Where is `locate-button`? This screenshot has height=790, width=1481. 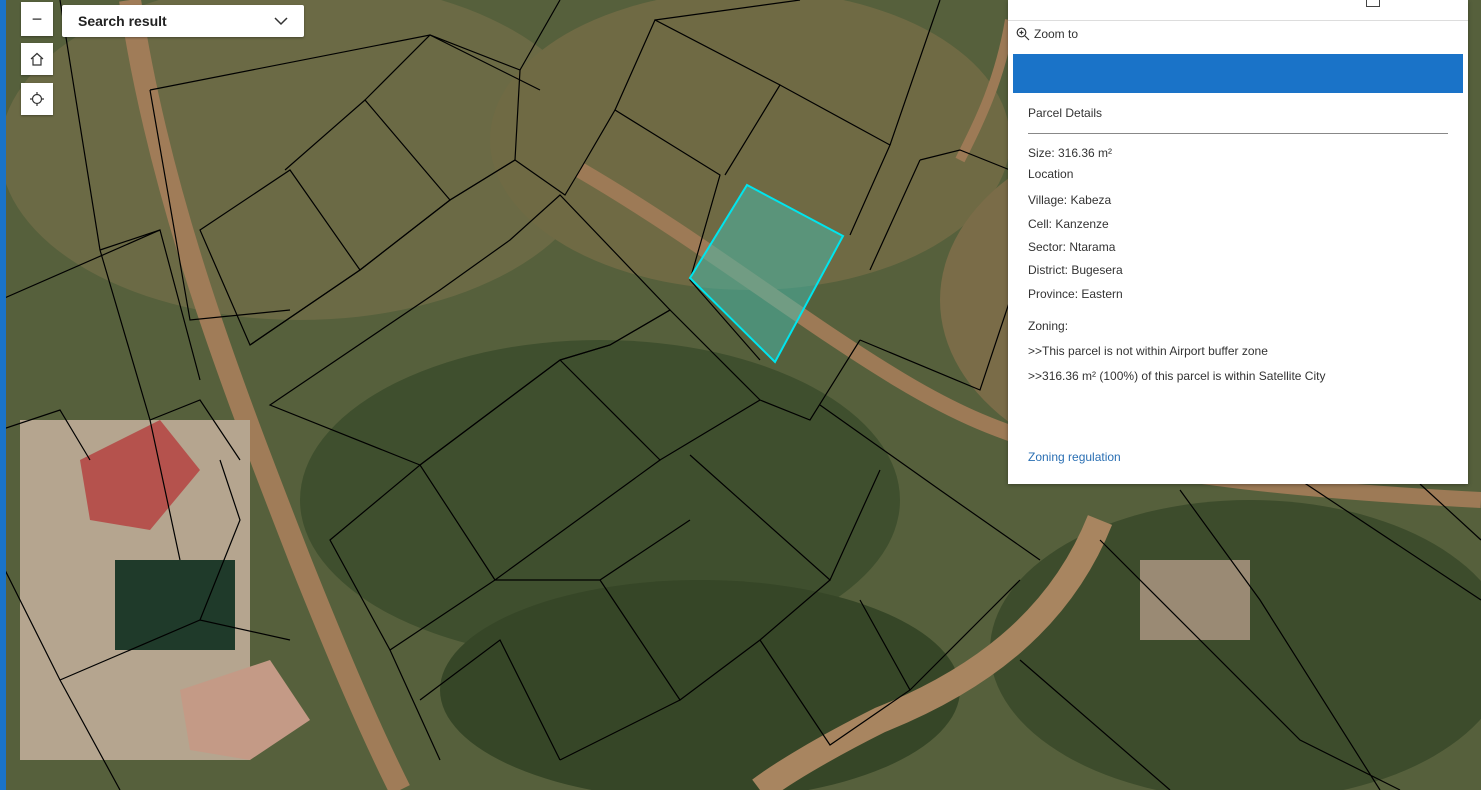 locate-button is located at coordinates (37, 99).